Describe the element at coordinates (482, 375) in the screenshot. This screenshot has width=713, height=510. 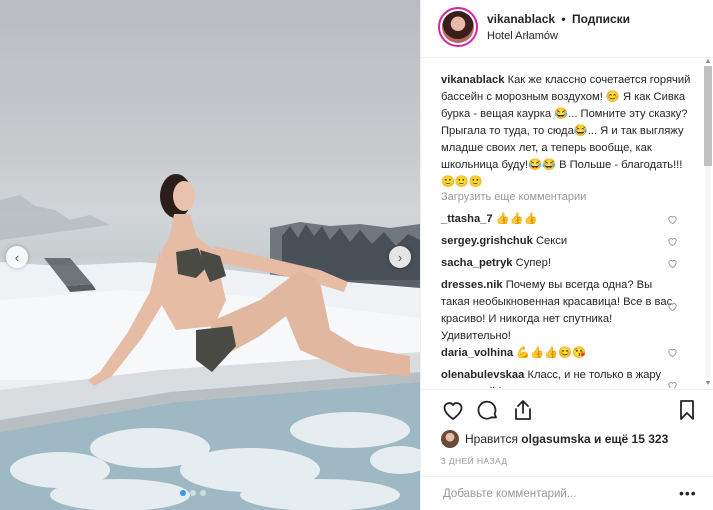
I see `comment-username: olenabulevskaa` at that location.